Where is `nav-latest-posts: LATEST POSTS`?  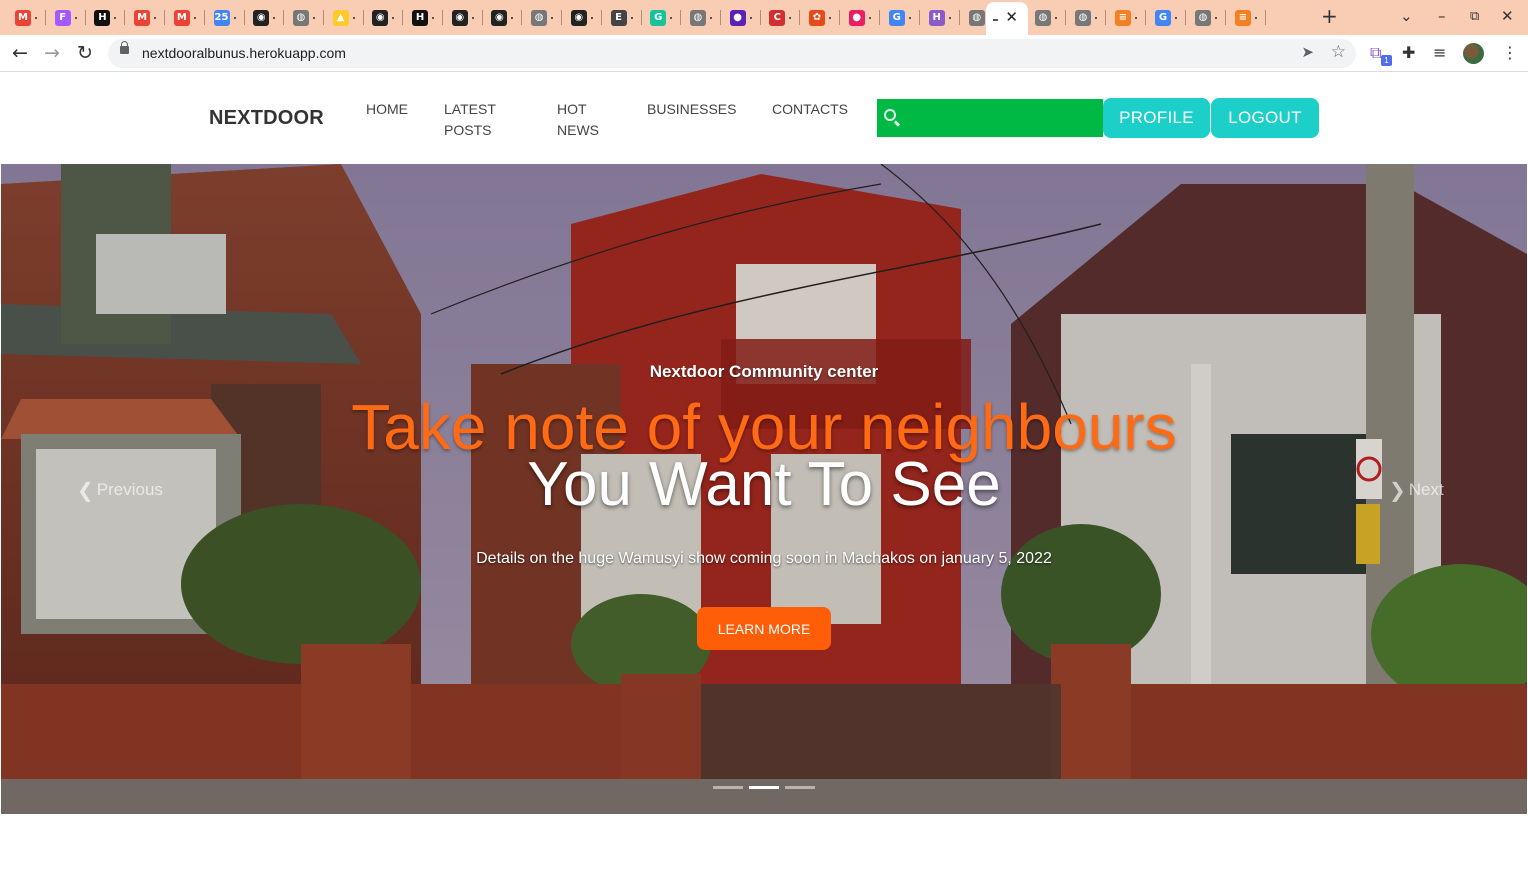
nav-latest-posts: LATEST POSTS is located at coordinates (470, 120).